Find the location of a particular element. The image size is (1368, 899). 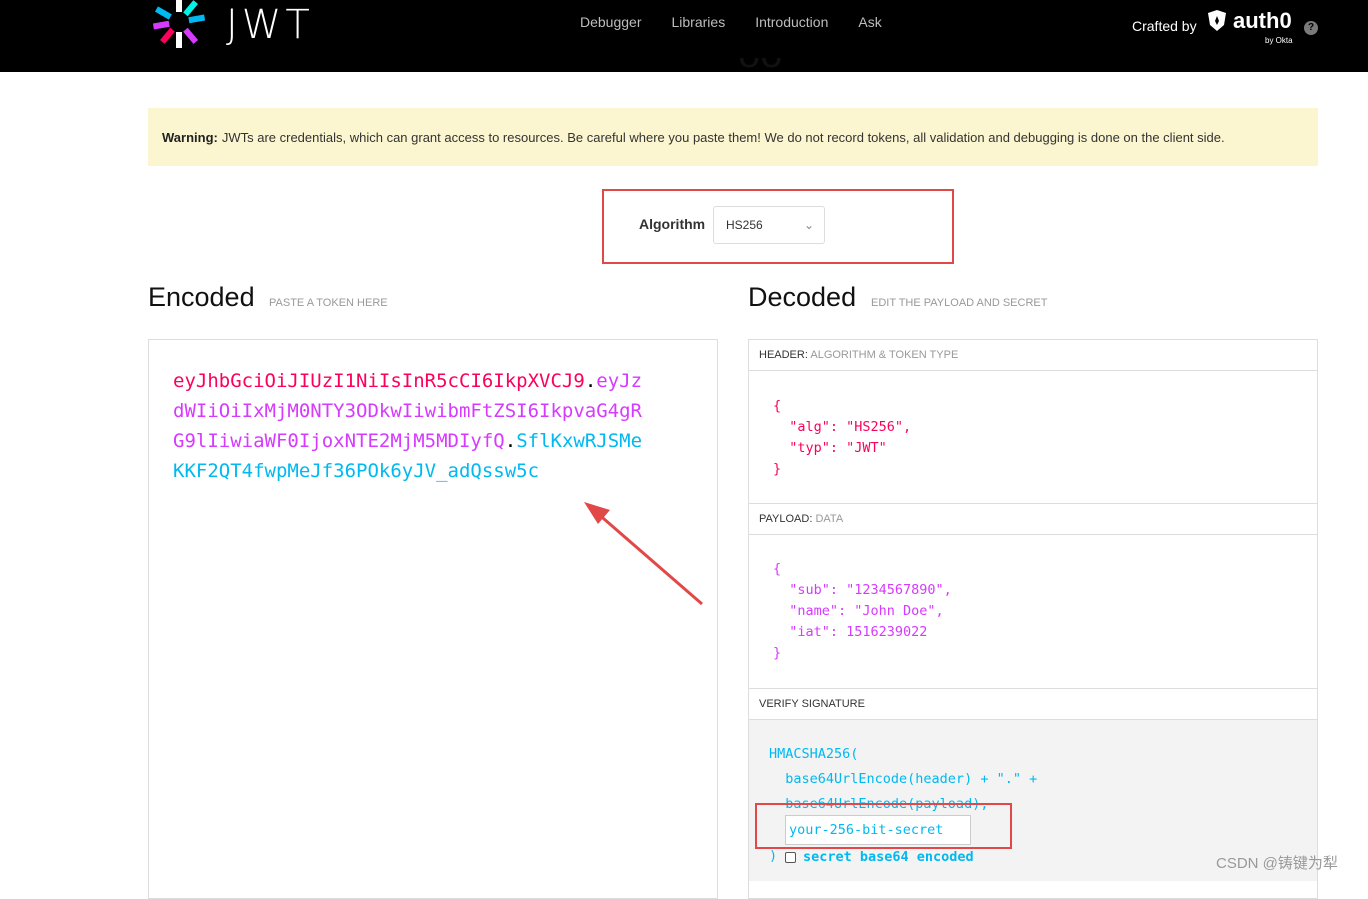

nav-link-debugger: Debugger is located at coordinates (611, 22).